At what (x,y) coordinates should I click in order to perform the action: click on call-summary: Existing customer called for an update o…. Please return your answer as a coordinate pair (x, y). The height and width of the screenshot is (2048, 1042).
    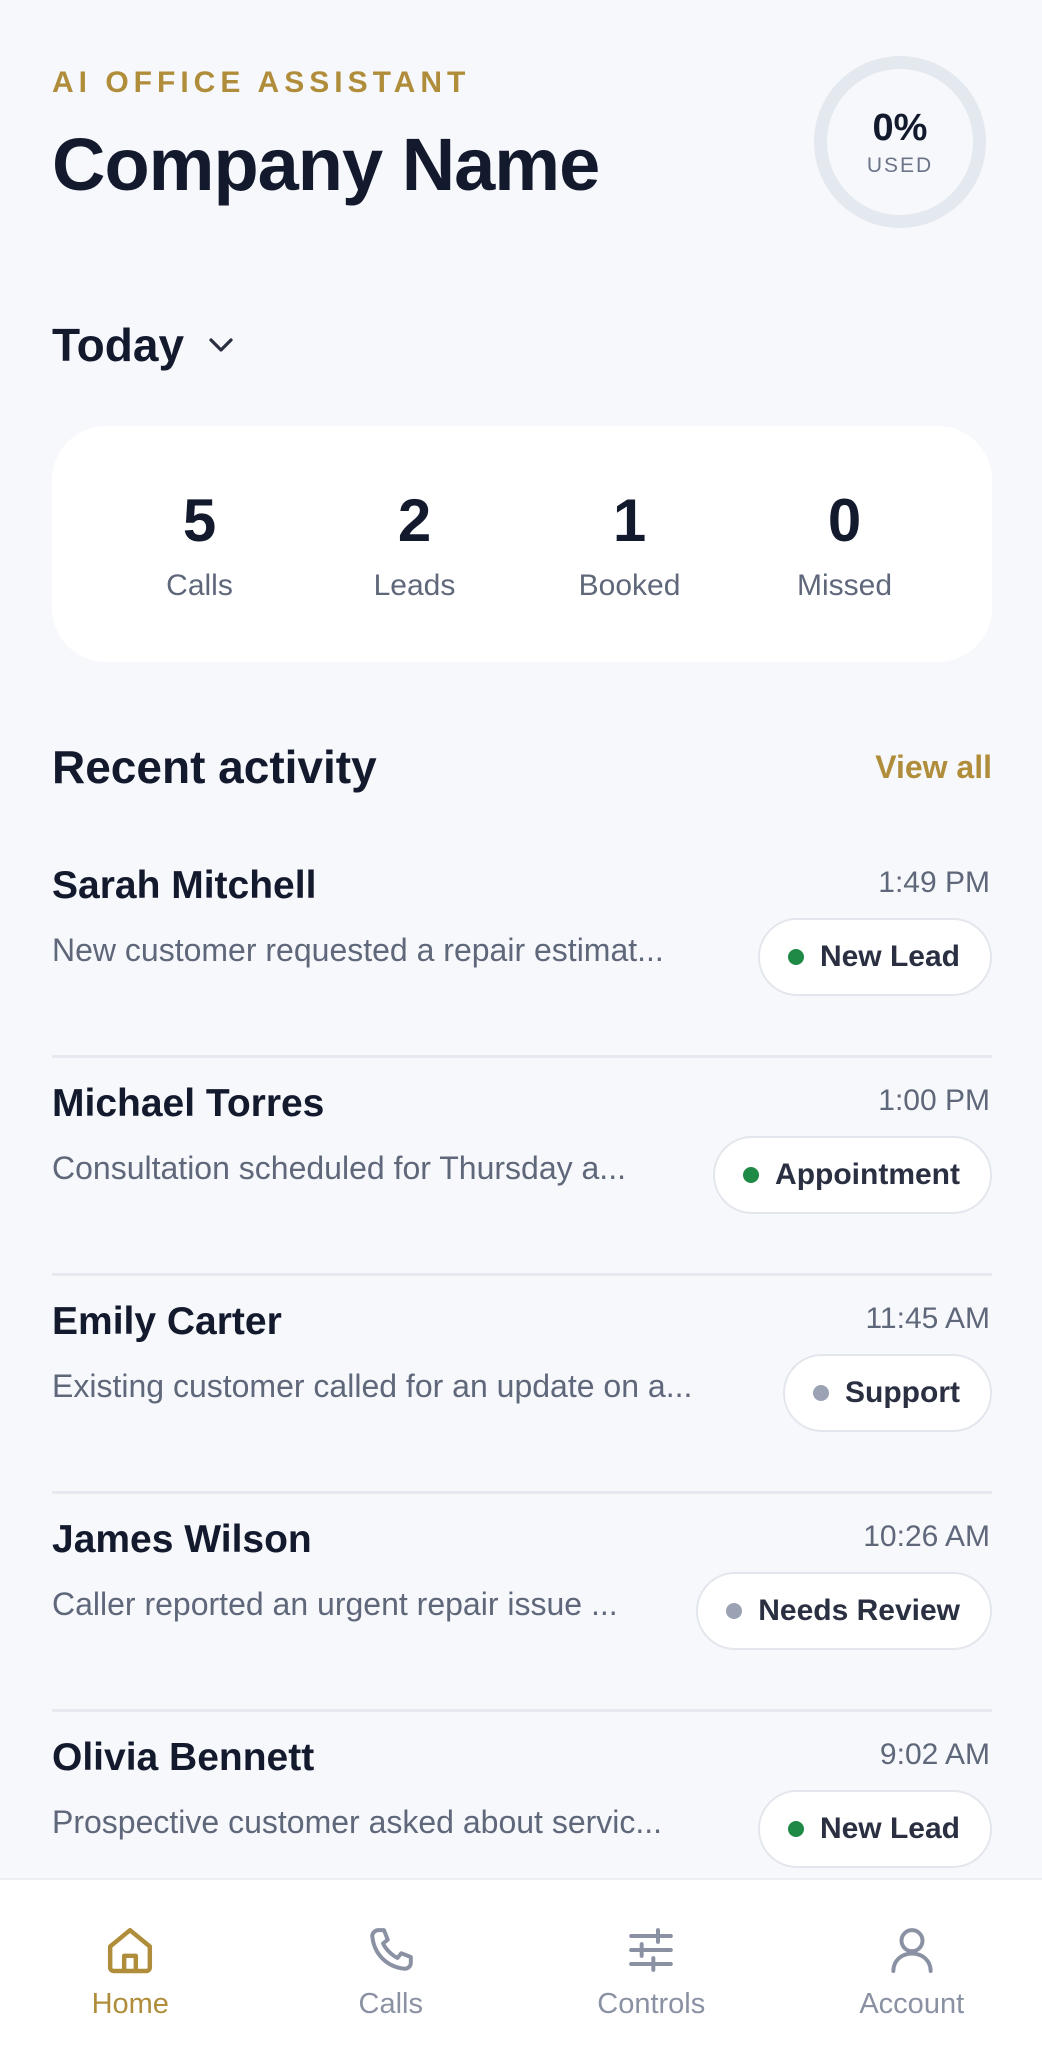
    Looking at the image, I should click on (372, 1386).